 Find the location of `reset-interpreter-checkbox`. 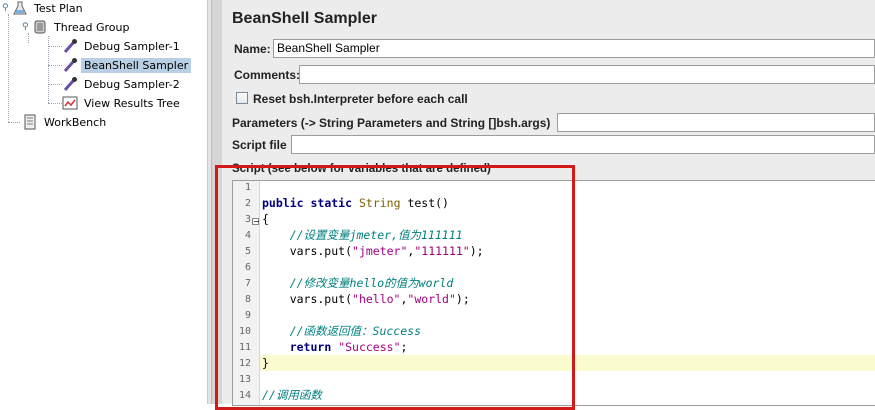

reset-interpreter-checkbox is located at coordinates (242, 98).